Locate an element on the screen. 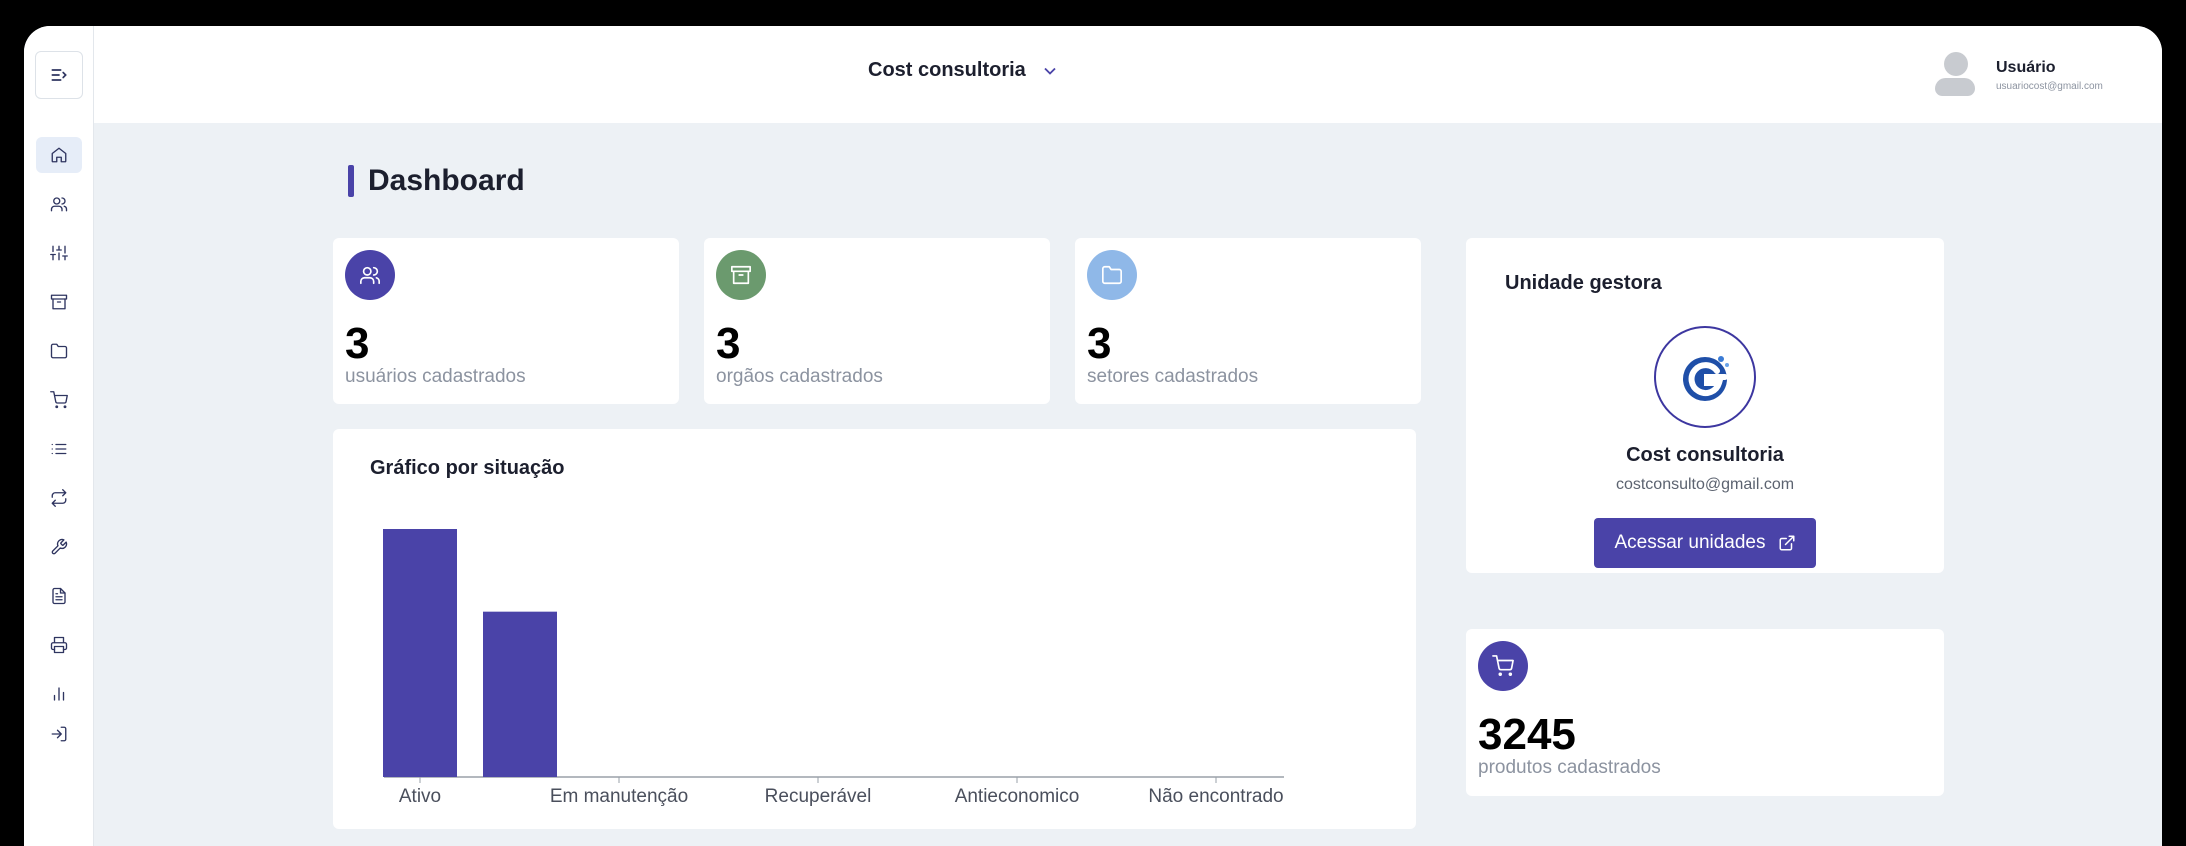 The image size is (2186, 846). sidebar-item-reports is located at coordinates (59, 694).